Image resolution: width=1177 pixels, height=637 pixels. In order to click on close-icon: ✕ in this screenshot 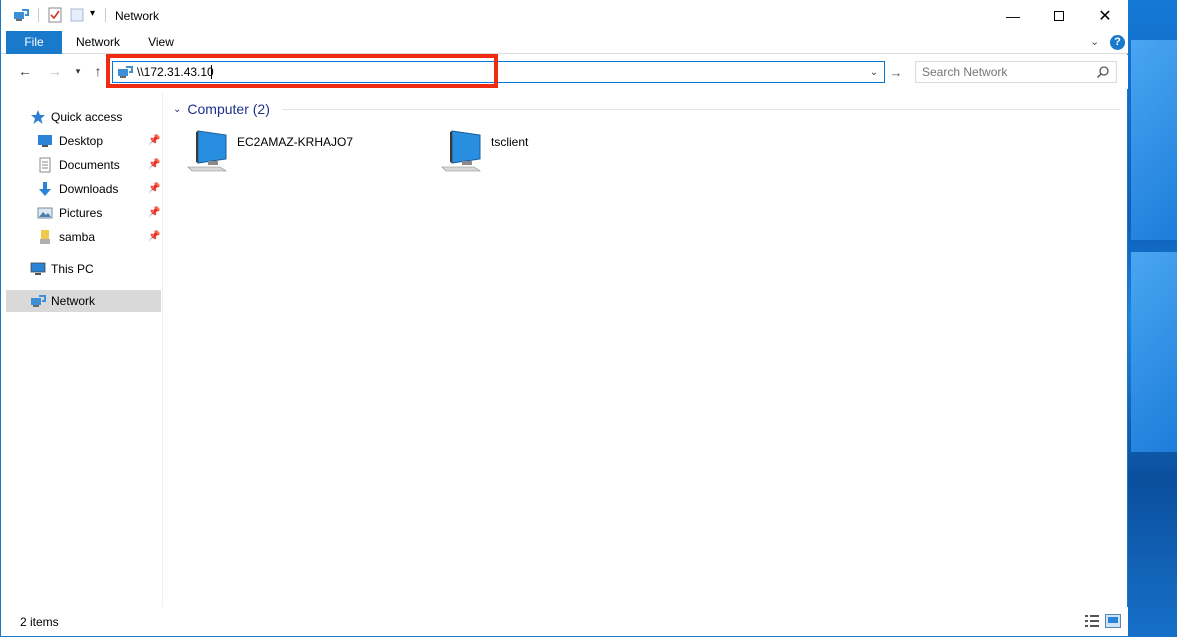, I will do `click(1105, 16)`.